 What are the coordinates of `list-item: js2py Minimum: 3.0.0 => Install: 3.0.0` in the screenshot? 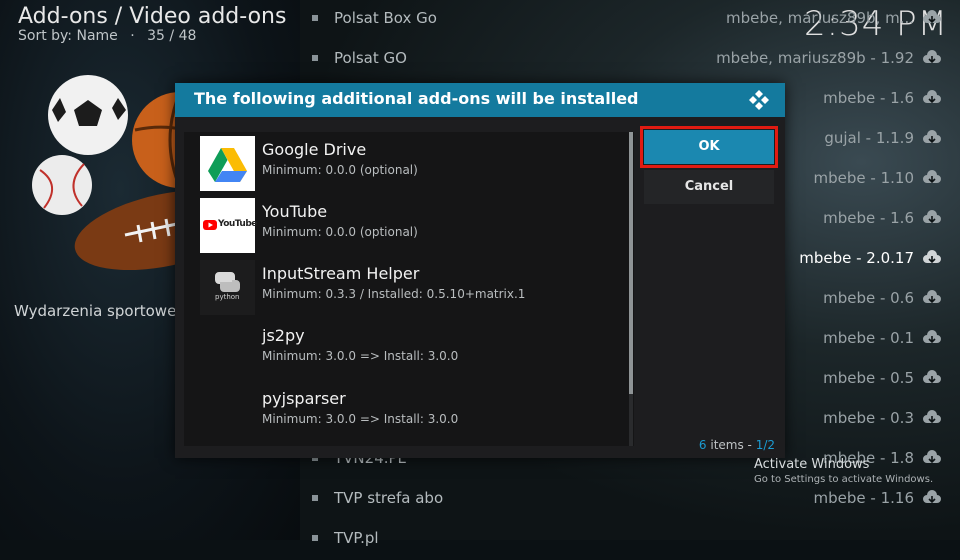 It's located at (415, 353).